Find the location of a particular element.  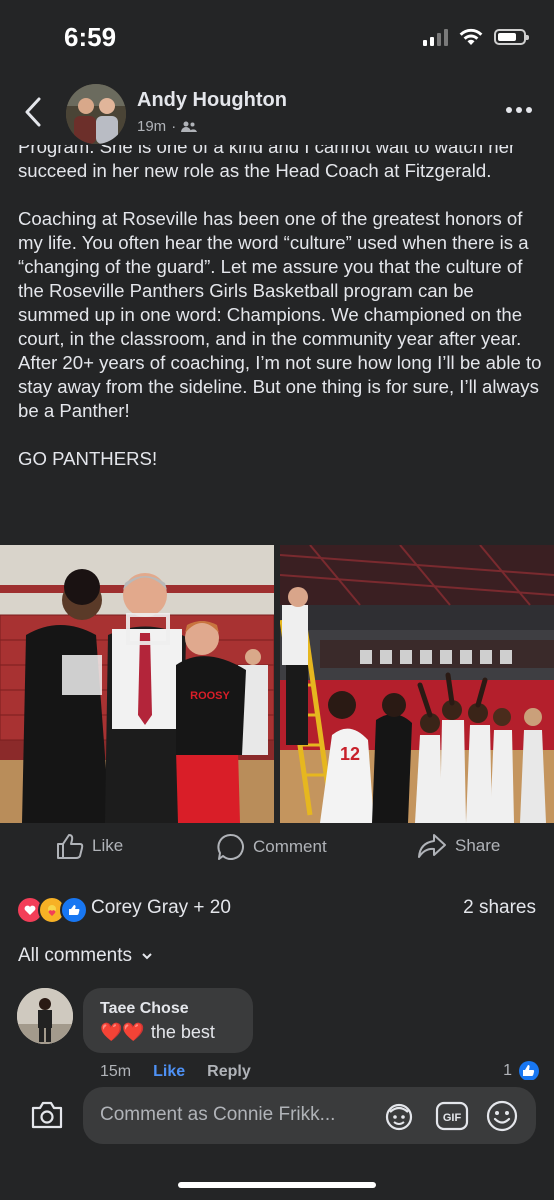

reaction-icons is located at coordinates (52, 910).